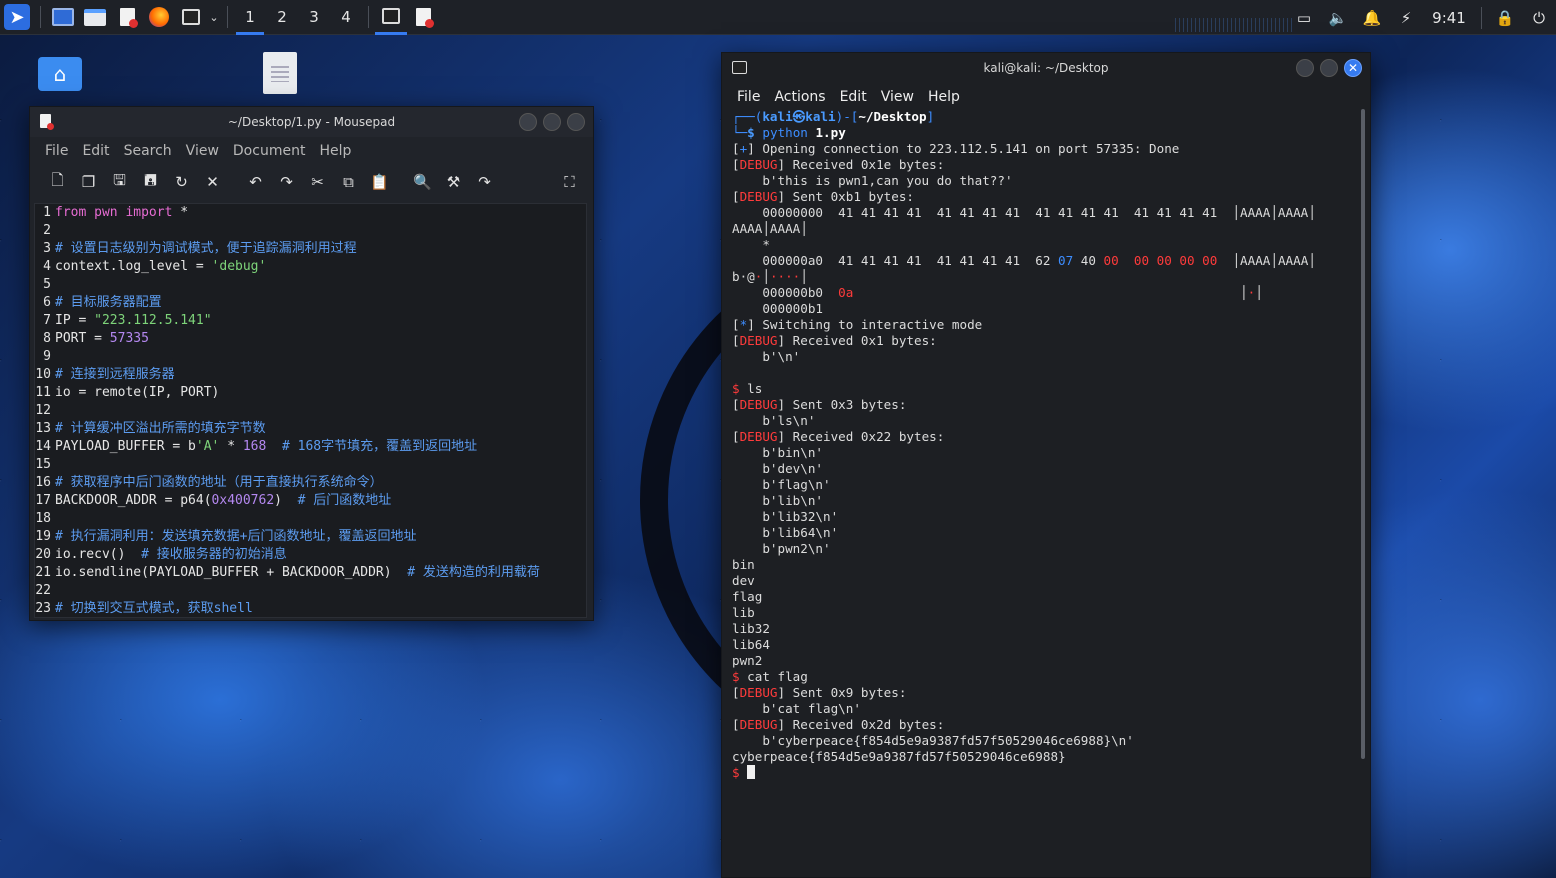 The height and width of the screenshot is (878, 1556). What do you see at coordinates (106, 212) in the screenshot?
I see `code-token: pwn` at bounding box center [106, 212].